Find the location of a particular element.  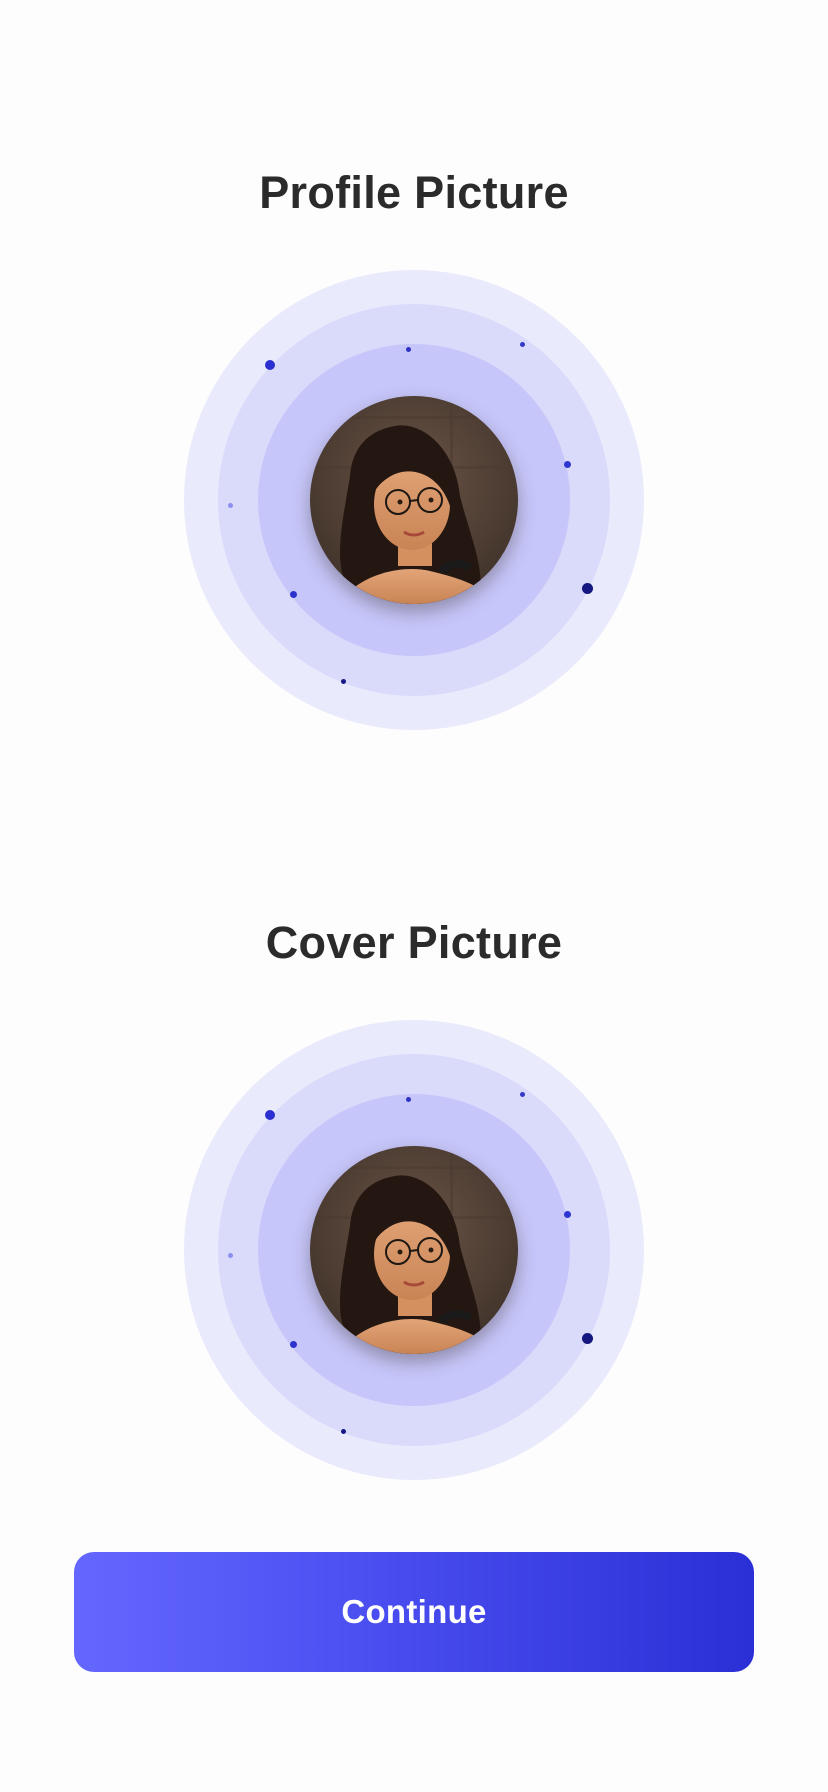

profile-picture-title: Profile Picture is located at coordinates (414, 192).